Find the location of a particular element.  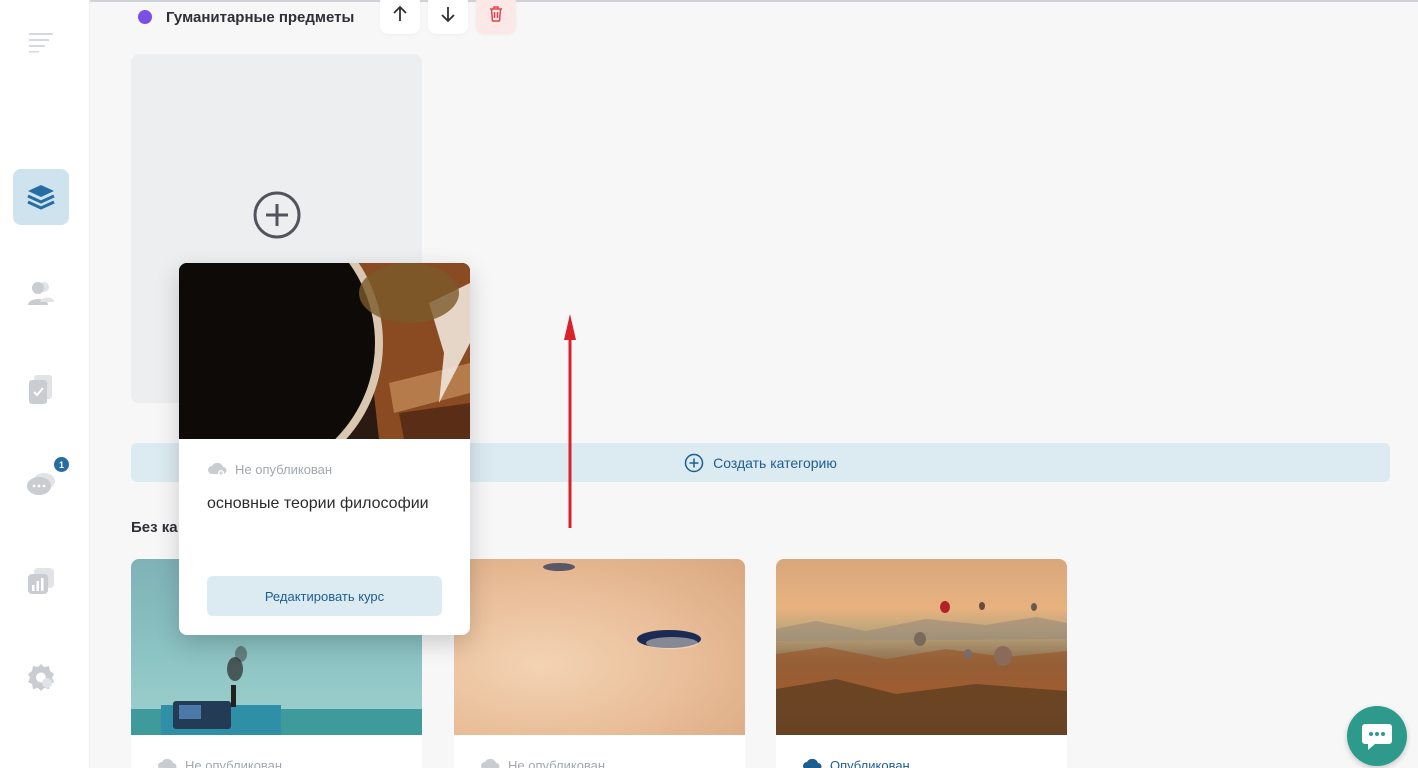

dragged-course-status-label: Не опубликован is located at coordinates (284, 469).